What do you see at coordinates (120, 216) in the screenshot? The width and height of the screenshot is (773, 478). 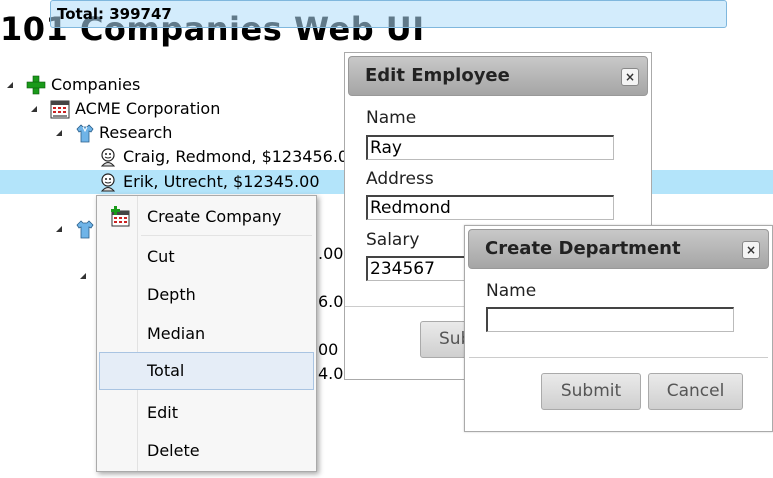 I see `create-company-icon` at bounding box center [120, 216].